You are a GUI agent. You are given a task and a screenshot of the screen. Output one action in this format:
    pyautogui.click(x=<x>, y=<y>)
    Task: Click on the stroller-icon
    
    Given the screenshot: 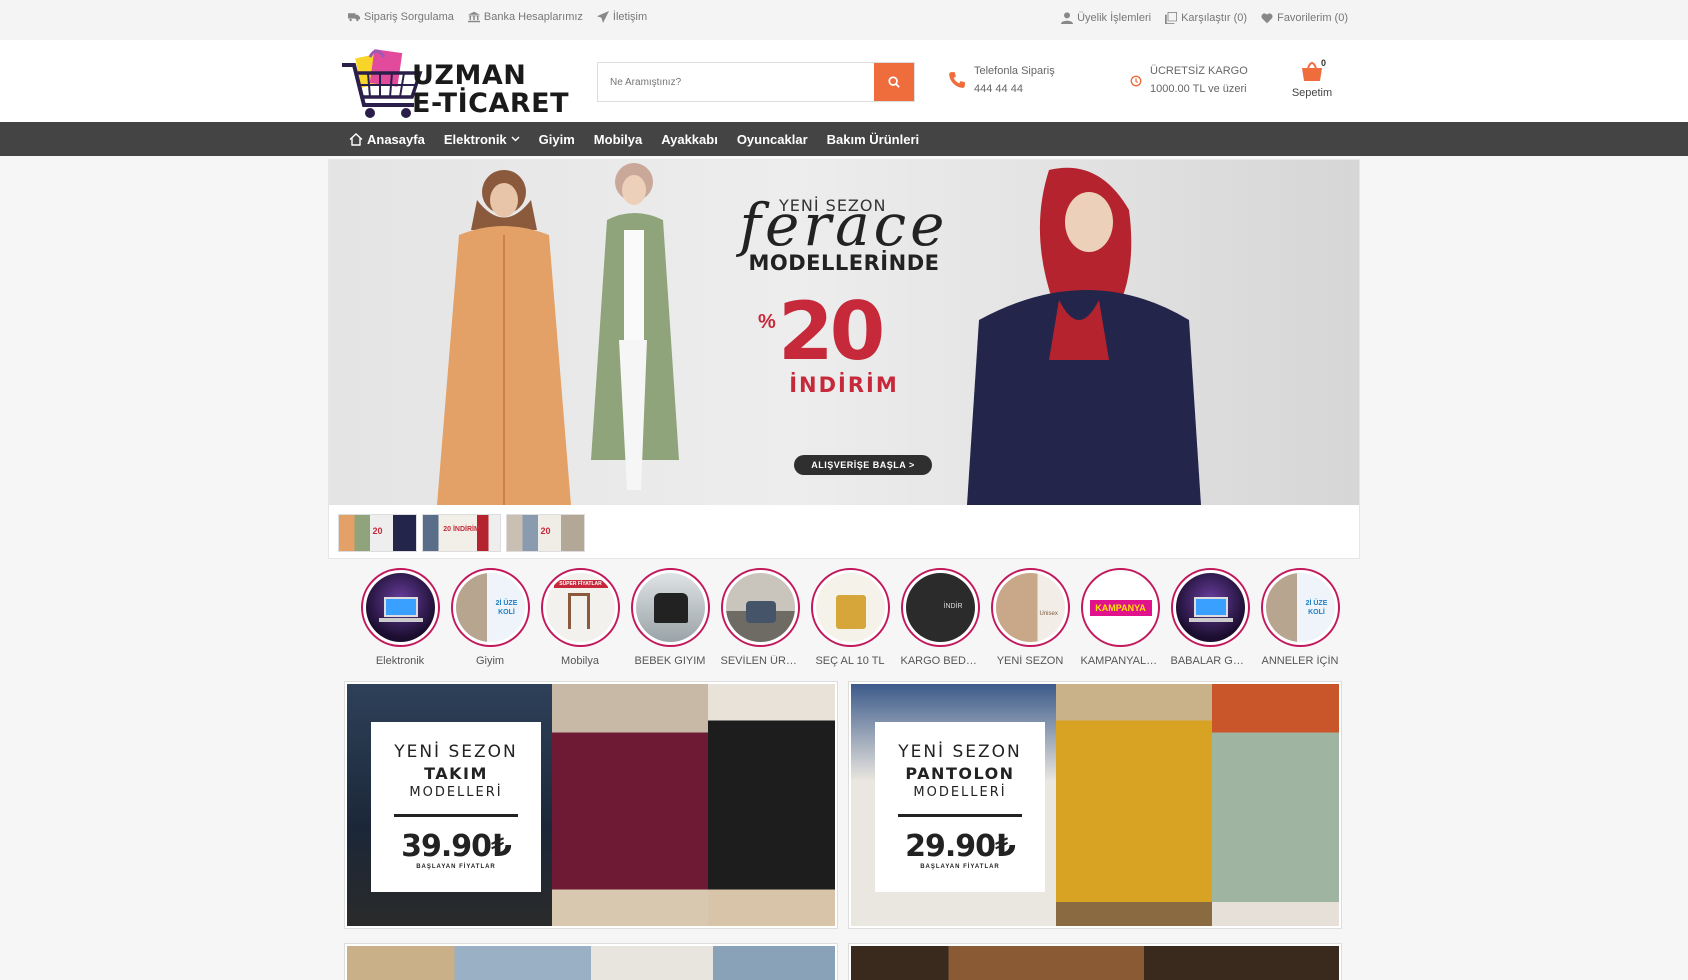 What is the action you would take?
    pyautogui.click(x=670, y=608)
    